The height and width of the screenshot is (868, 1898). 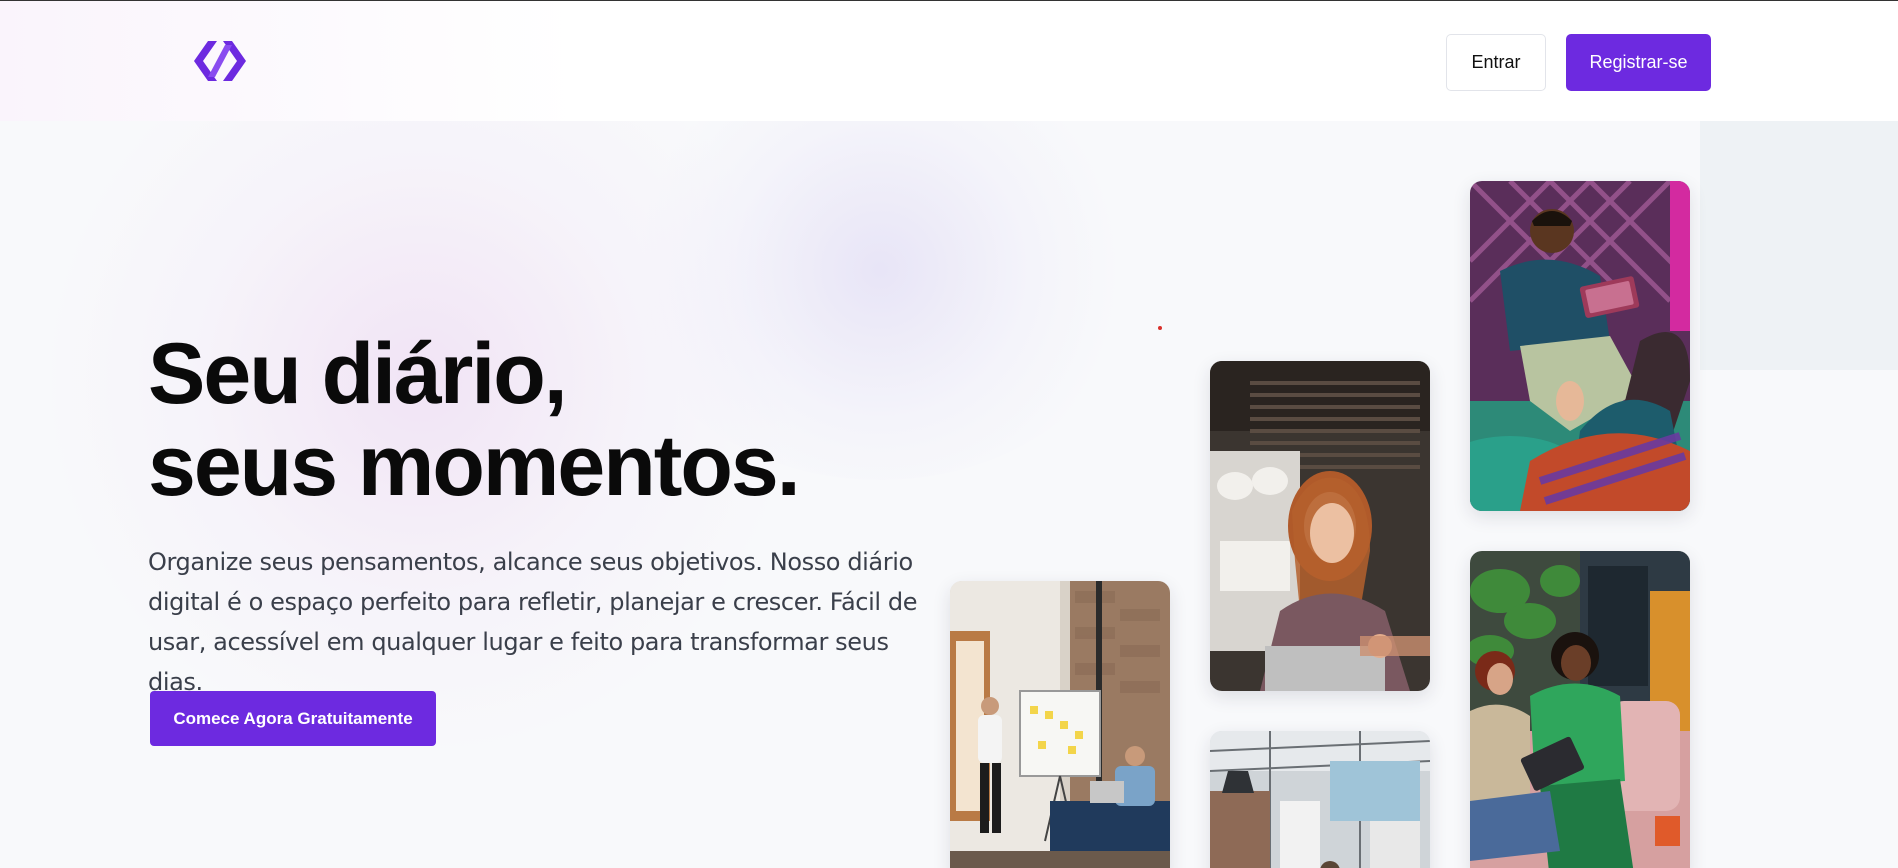 I want to click on woman-laptop-photo, so click(x=1320, y=526).